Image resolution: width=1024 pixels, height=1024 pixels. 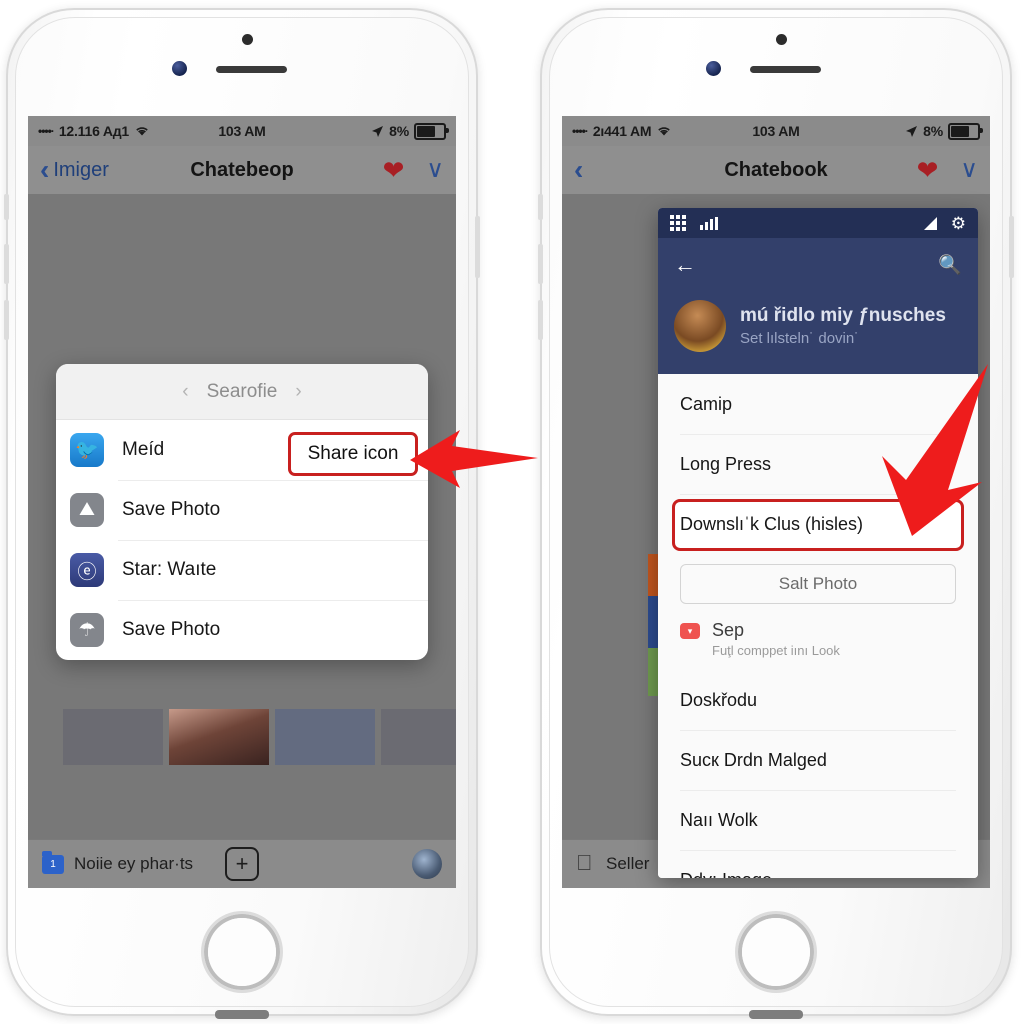 I want to click on menu-item-label: Sucк Drdn Malged, so click(x=753, y=759).